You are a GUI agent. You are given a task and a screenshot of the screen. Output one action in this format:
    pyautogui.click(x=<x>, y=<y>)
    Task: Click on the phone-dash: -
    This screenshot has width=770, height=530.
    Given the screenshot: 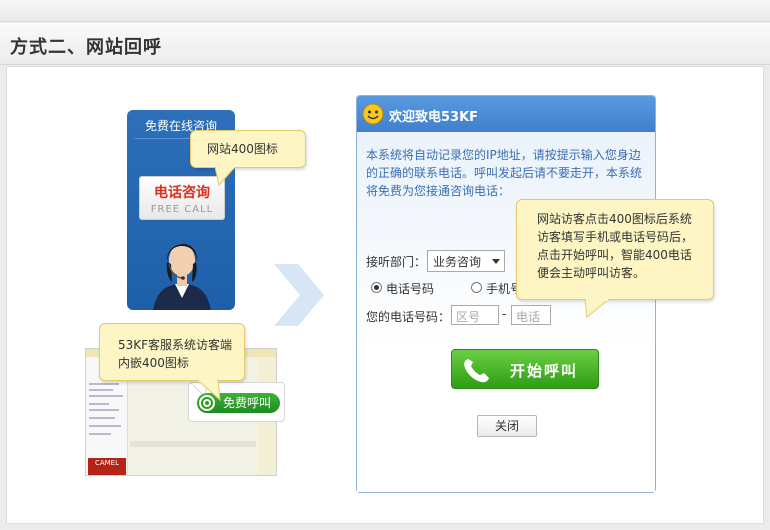 What is the action you would take?
    pyautogui.click(x=504, y=314)
    